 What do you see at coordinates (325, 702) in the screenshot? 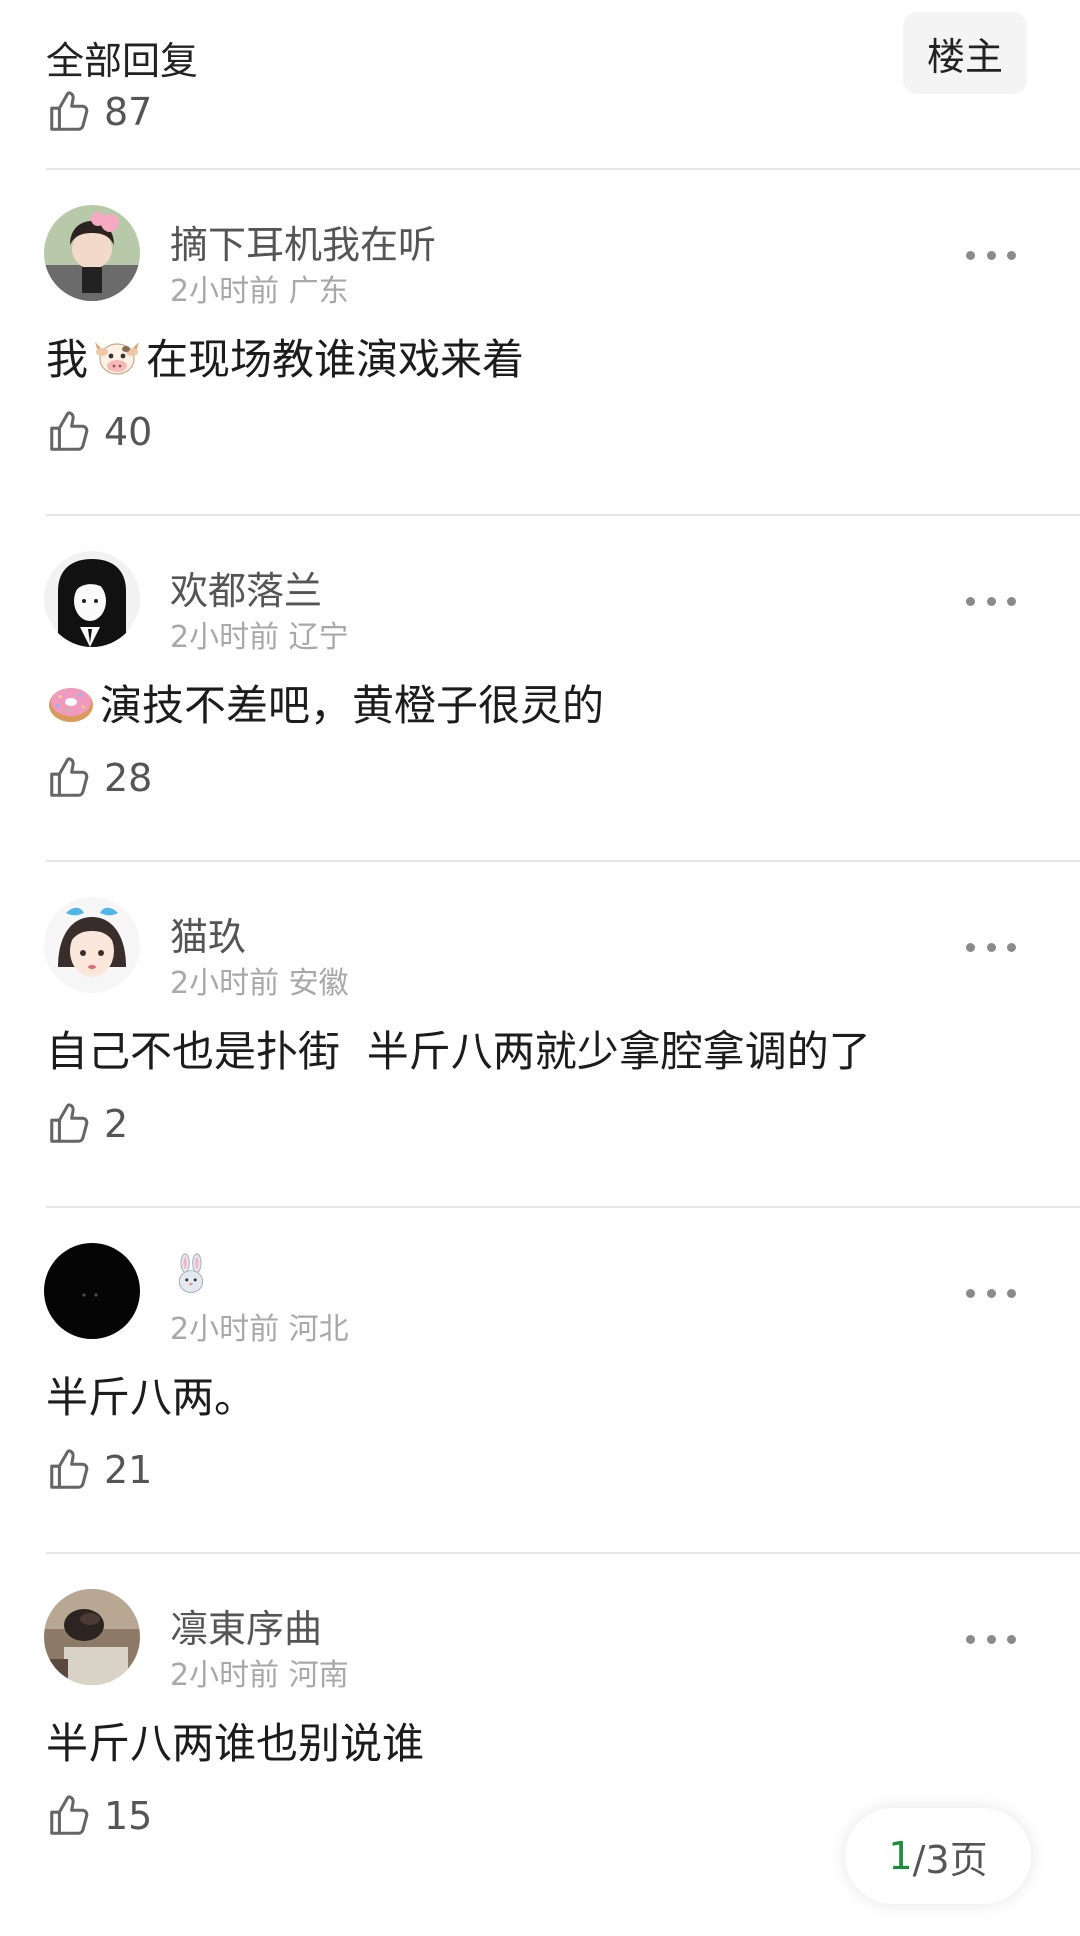
I see `comment-text: 演技不差吧，黄橙子很灵的` at bounding box center [325, 702].